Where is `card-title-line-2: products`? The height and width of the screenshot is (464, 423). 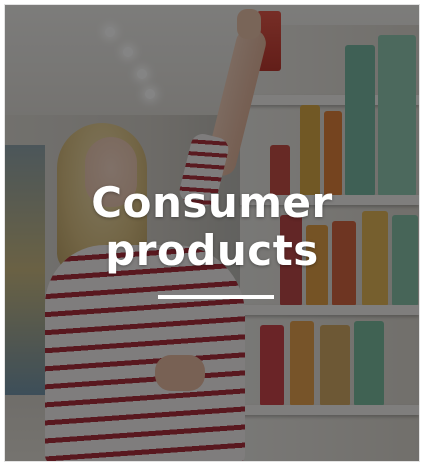
card-title-line-2: products is located at coordinates (212, 250).